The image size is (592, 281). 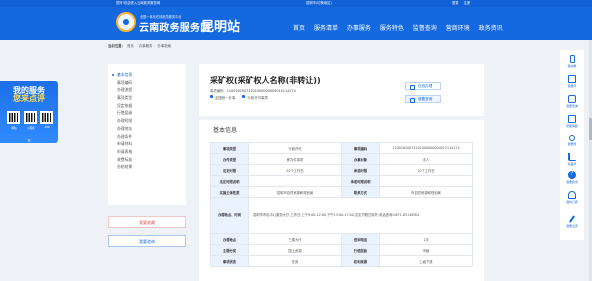 What do you see at coordinates (426, 192) in the screenshot?
I see `cell-value: 市自然资源和规划局` at bounding box center [426, 192].